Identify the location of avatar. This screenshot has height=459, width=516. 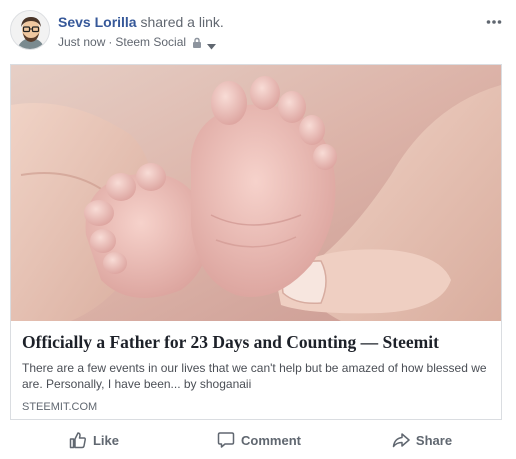
(30, 30).